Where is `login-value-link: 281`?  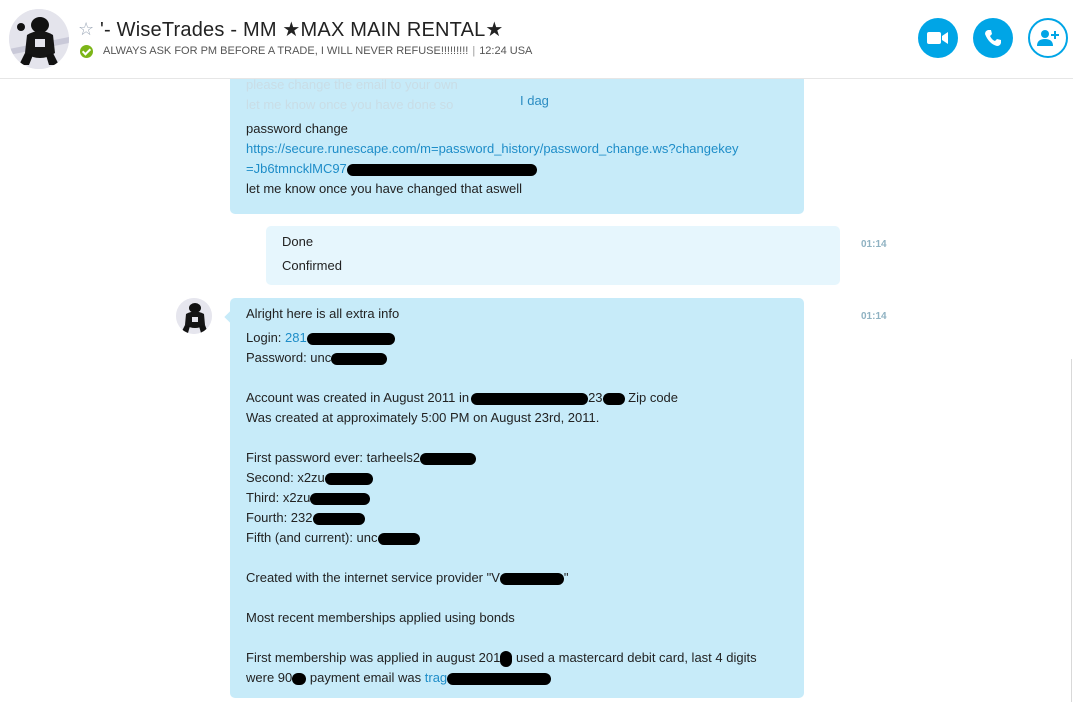 login-value-link: 281 is located at coordinates (296, 337).